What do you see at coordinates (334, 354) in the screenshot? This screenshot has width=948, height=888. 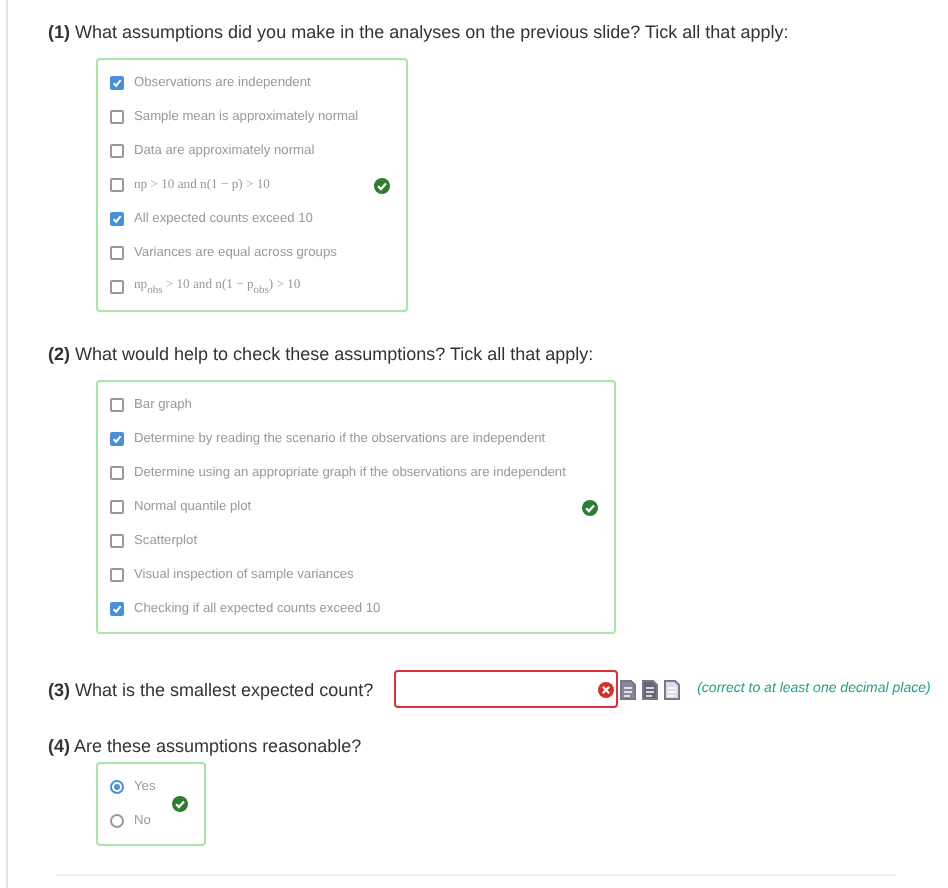 I see `question-text: What would help to check these assumptions? Tick all that apply:` at bounding box center [334, 354].